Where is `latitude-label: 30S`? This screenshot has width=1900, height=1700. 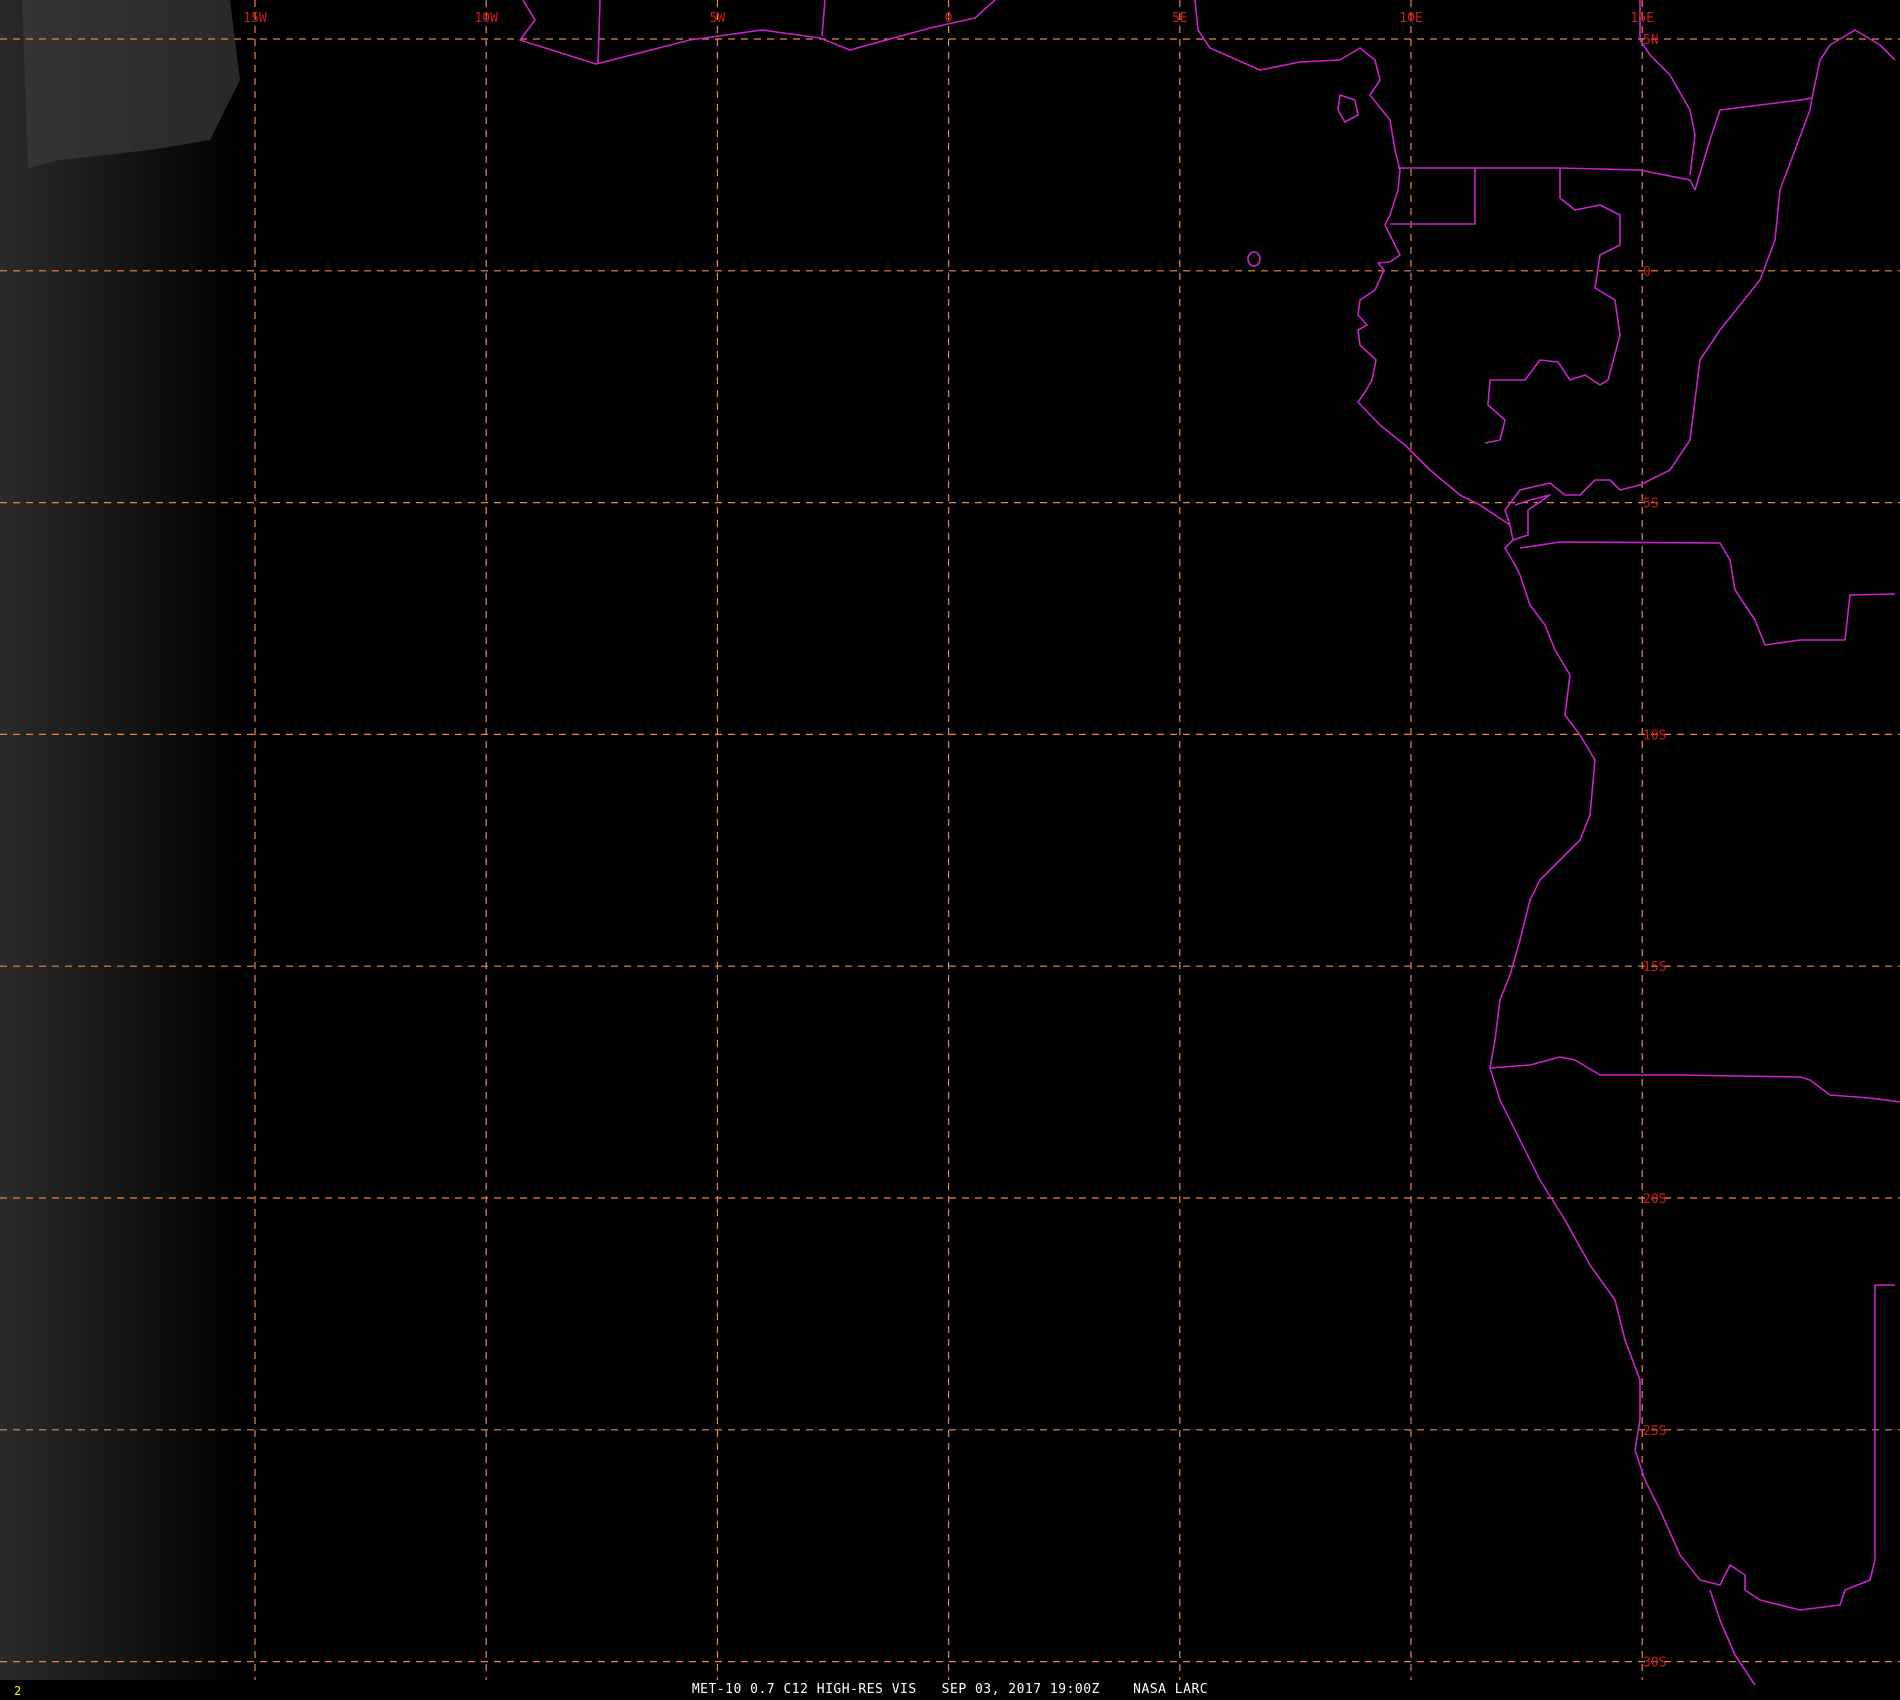
latitude-label: 30S is located at coordinates (1654, 1663).